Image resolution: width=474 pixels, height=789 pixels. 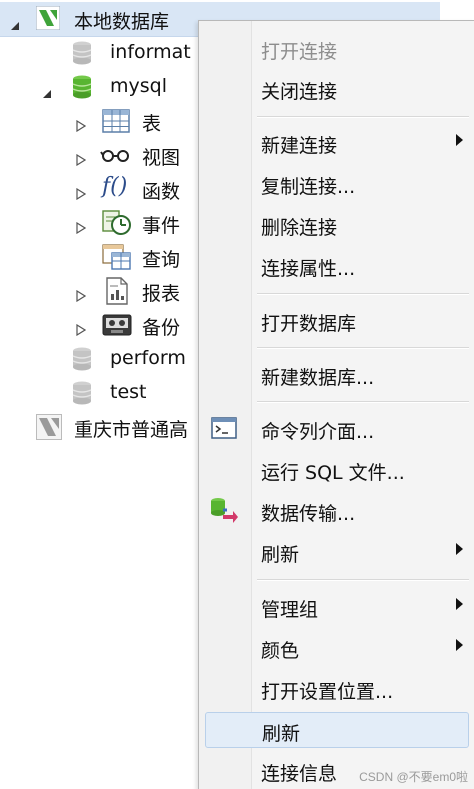 What do you see at coordinates (131, 430) in the screenshot?
I see `tree-item-label: 重庆市普通高` at bounding box center [131, 430].